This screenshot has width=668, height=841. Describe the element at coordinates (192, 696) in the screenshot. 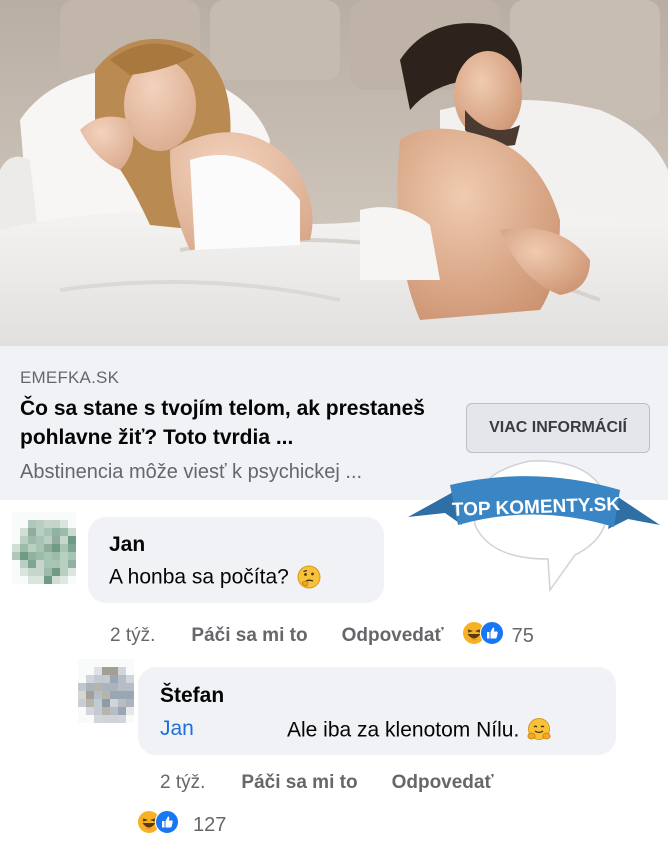

I see `comment-author: Štefan` at that location.